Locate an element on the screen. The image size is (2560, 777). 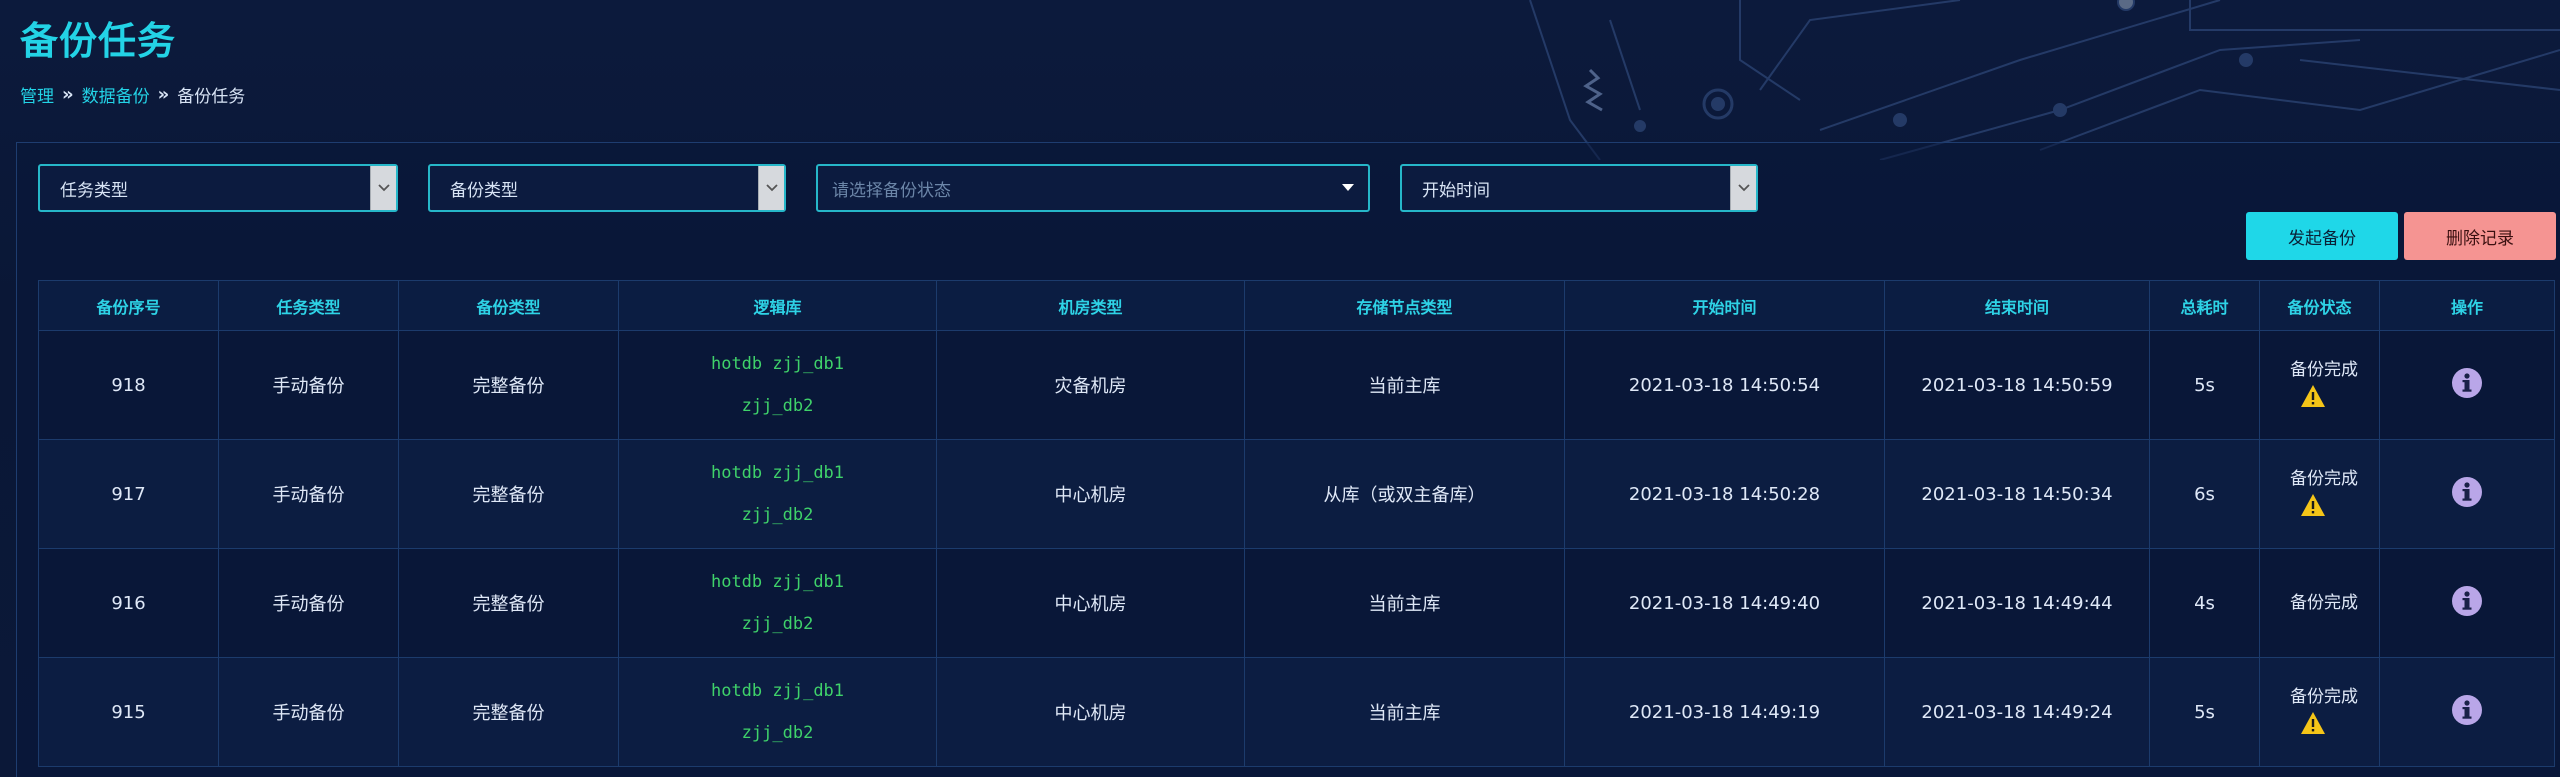
cell-end-time: 2021-03-18 14:49:44 is located at coordinates (2017, 603).